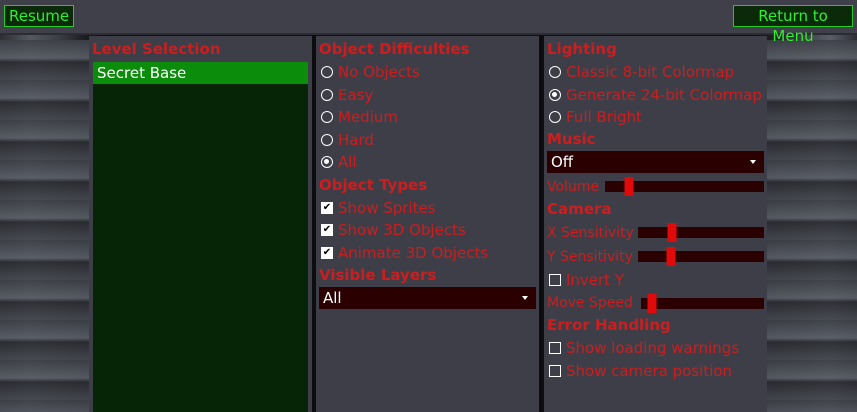 The height and width of the screenshot is (412, 857). I want to click on move-speed-label: Move Speed, so click(590, 303).